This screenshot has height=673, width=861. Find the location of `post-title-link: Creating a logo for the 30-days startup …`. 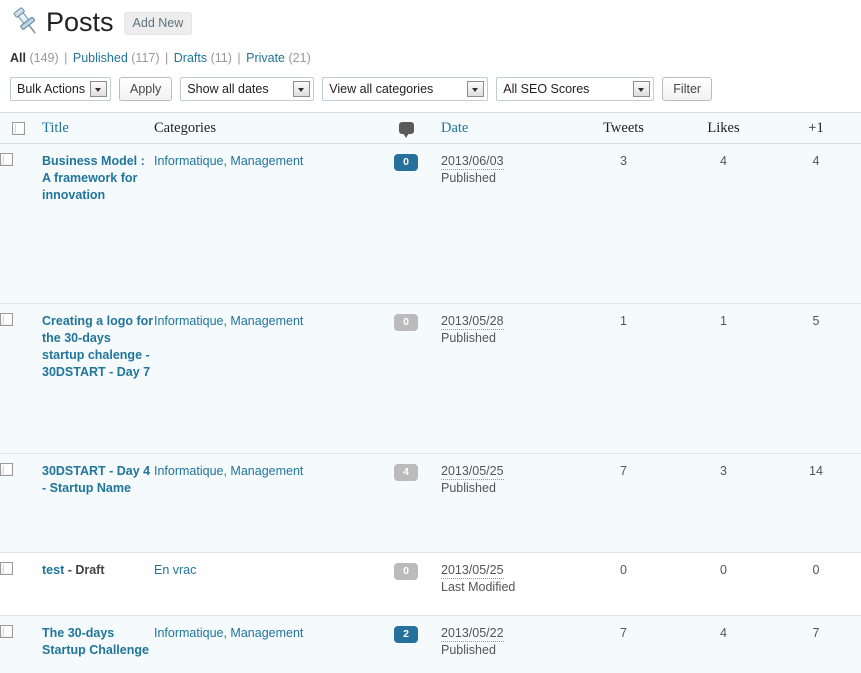

post-title-link: Creating a logo for the 30-days startup … is located at coordinates (97, 346).